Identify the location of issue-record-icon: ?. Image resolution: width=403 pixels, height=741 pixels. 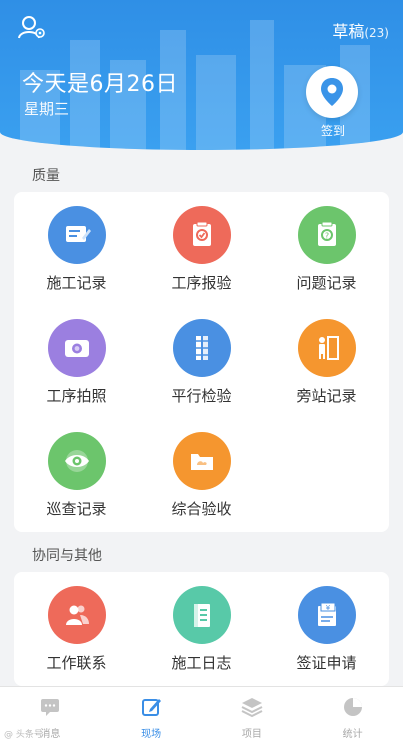
(326, 235).